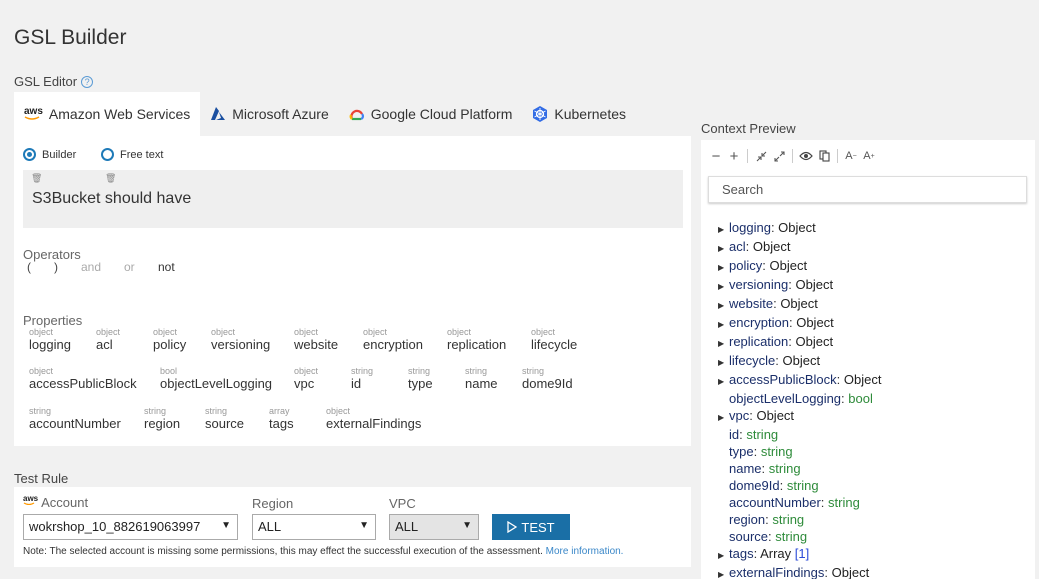  Describe the element at coordinates (799, 323) in the screenshot. I see `tree-node: ▶ encryption: Object` at that location.